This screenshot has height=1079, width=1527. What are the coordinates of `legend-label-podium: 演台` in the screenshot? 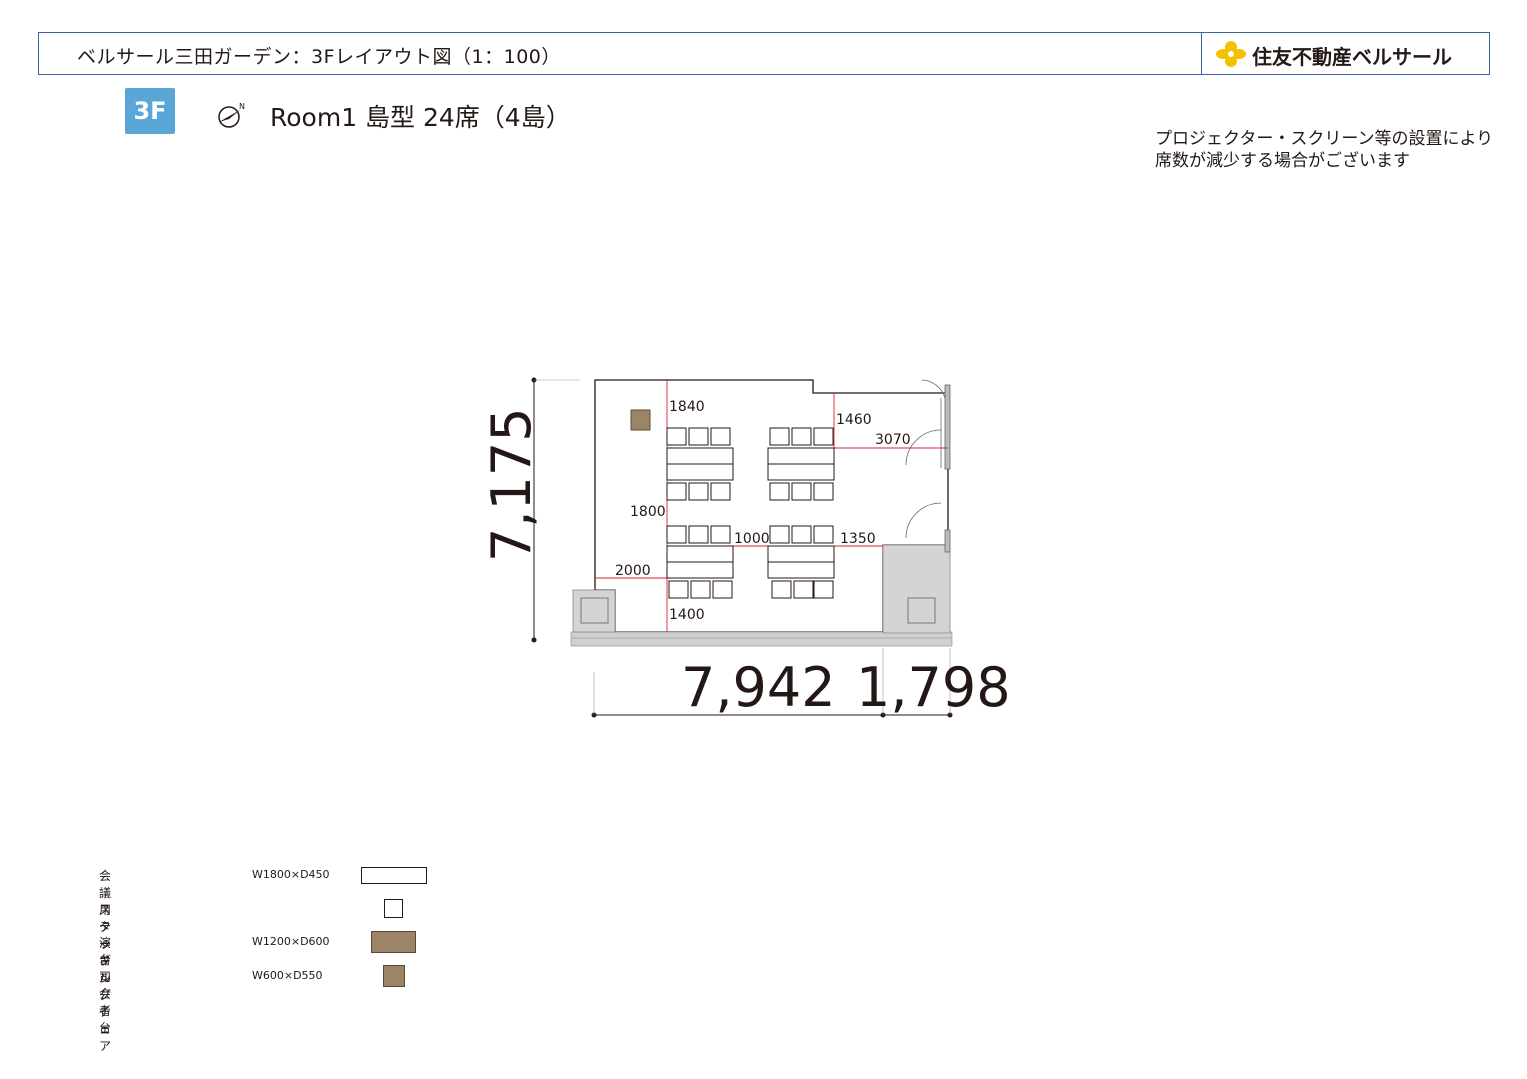 It's located at (105, 951).